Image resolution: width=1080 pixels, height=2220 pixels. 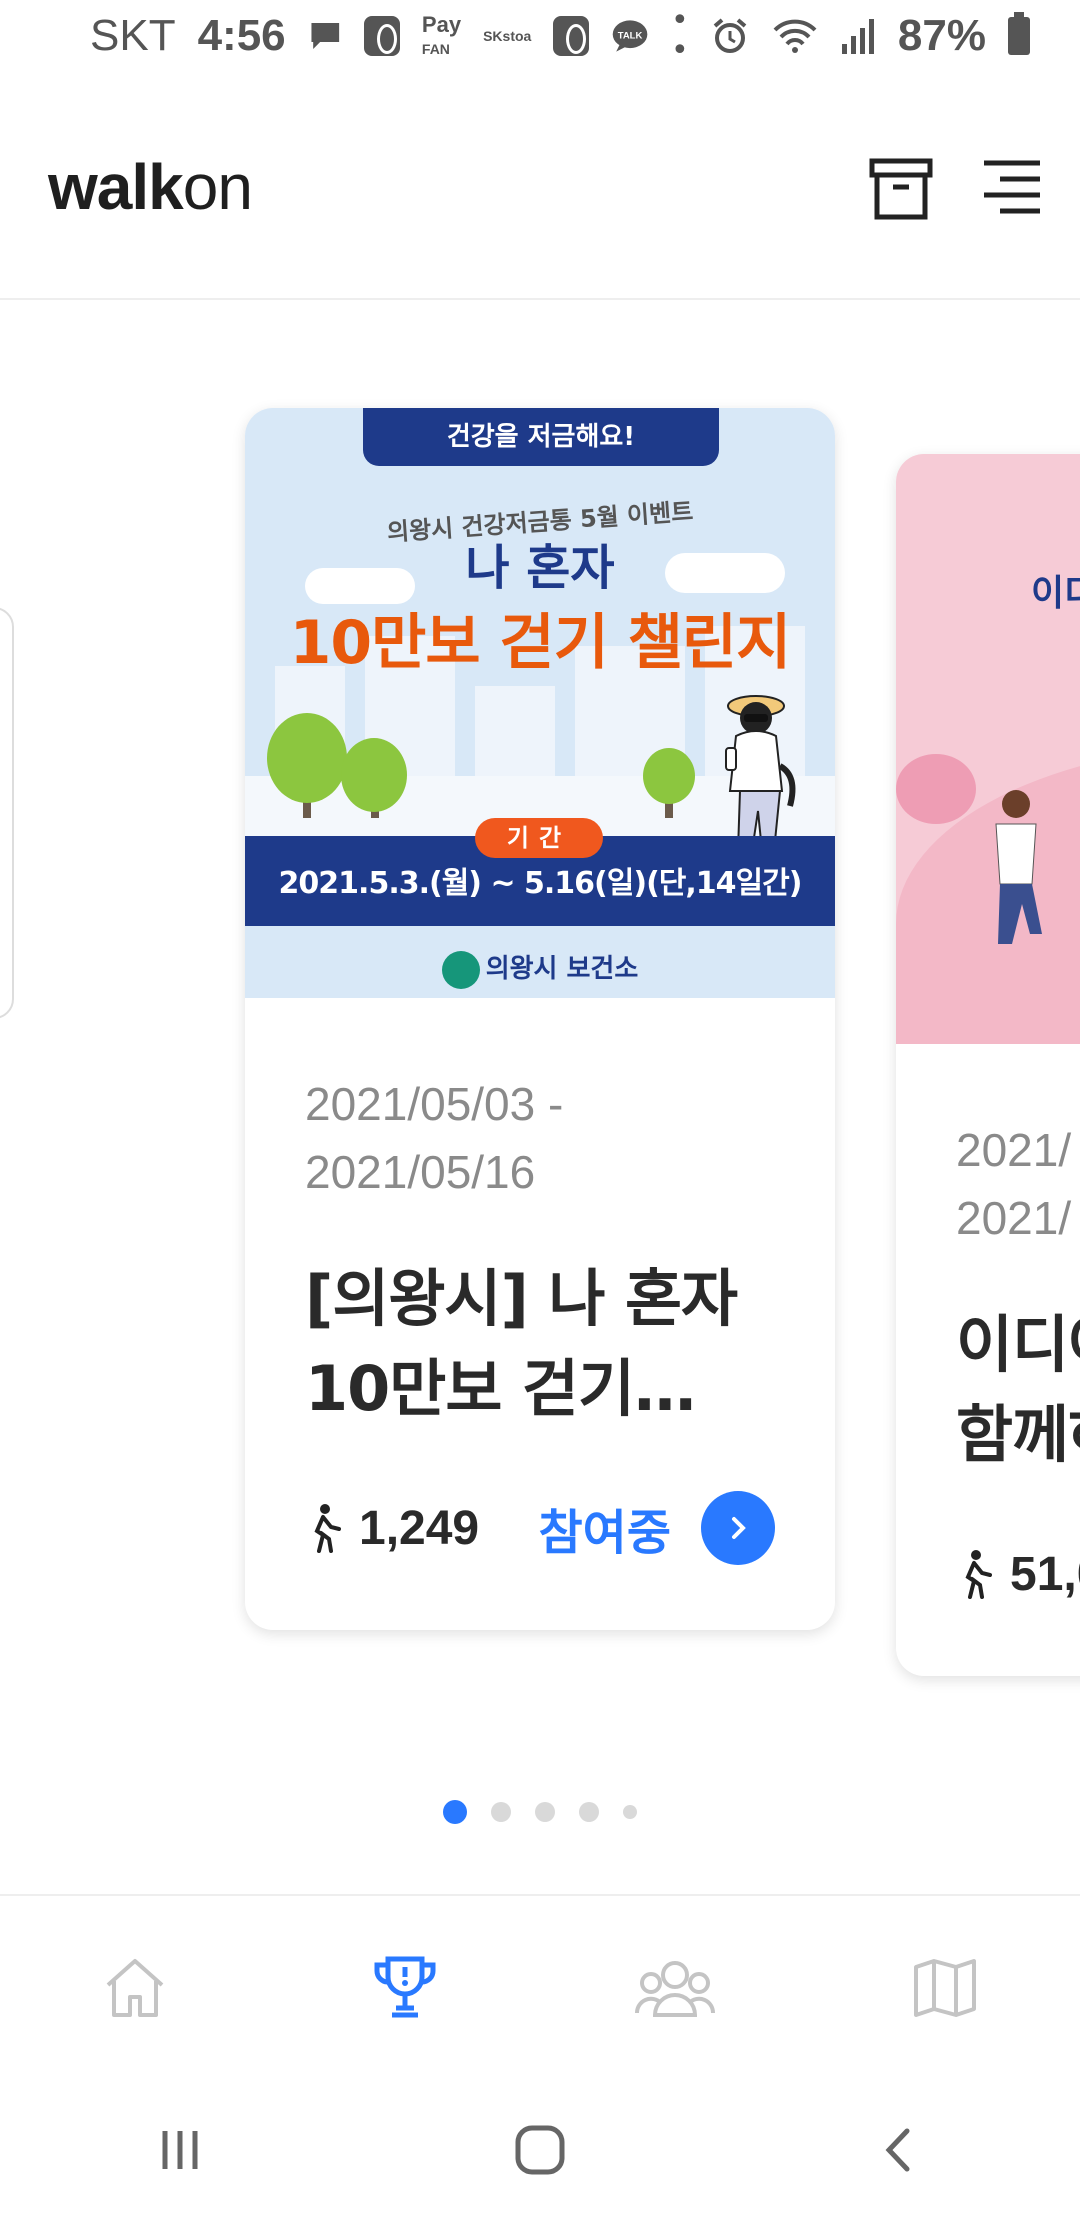 I want to click on menu-button, so click(x=1013, y=190).